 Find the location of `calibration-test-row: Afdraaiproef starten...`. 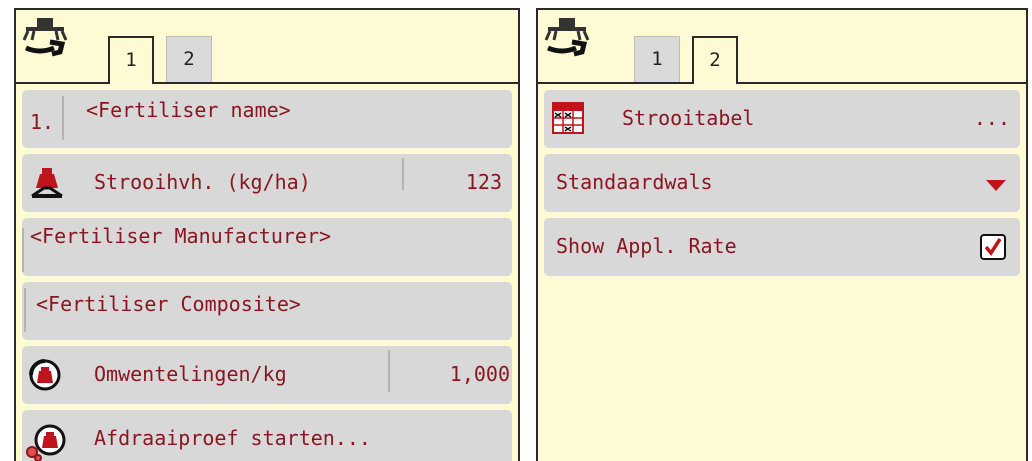

calibration-test-row: Afdraaiproef starten... is located at coordinates (267, 435).